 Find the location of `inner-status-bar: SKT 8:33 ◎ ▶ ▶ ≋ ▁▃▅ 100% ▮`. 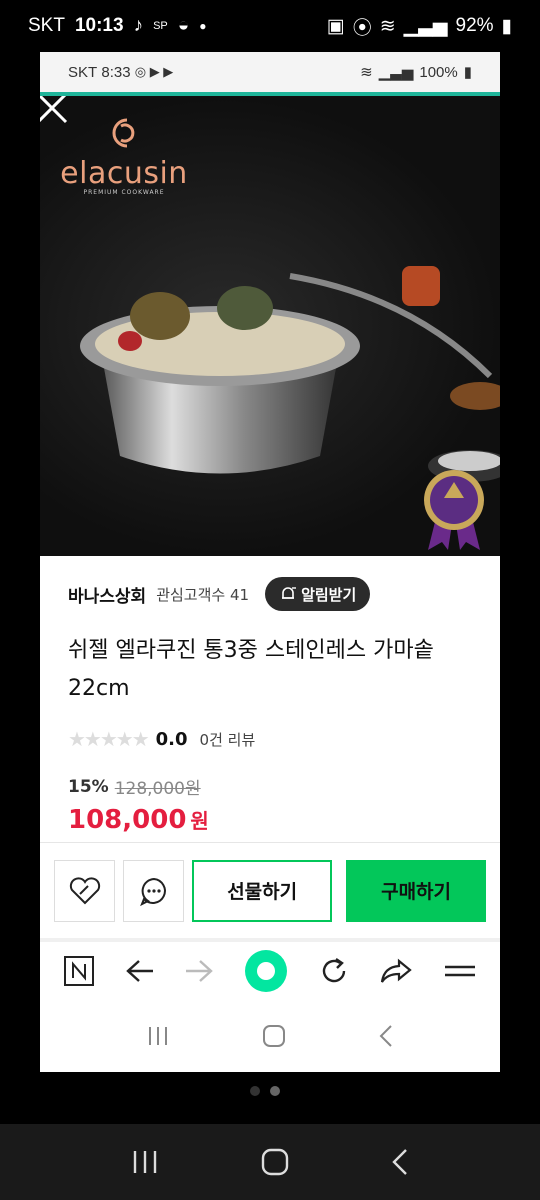

inner-status-bar: SKT 8:33 ◎ ▶ ▶ ≋ ▁▃▅ 100% ▮ is located at coordinates (270, 74).